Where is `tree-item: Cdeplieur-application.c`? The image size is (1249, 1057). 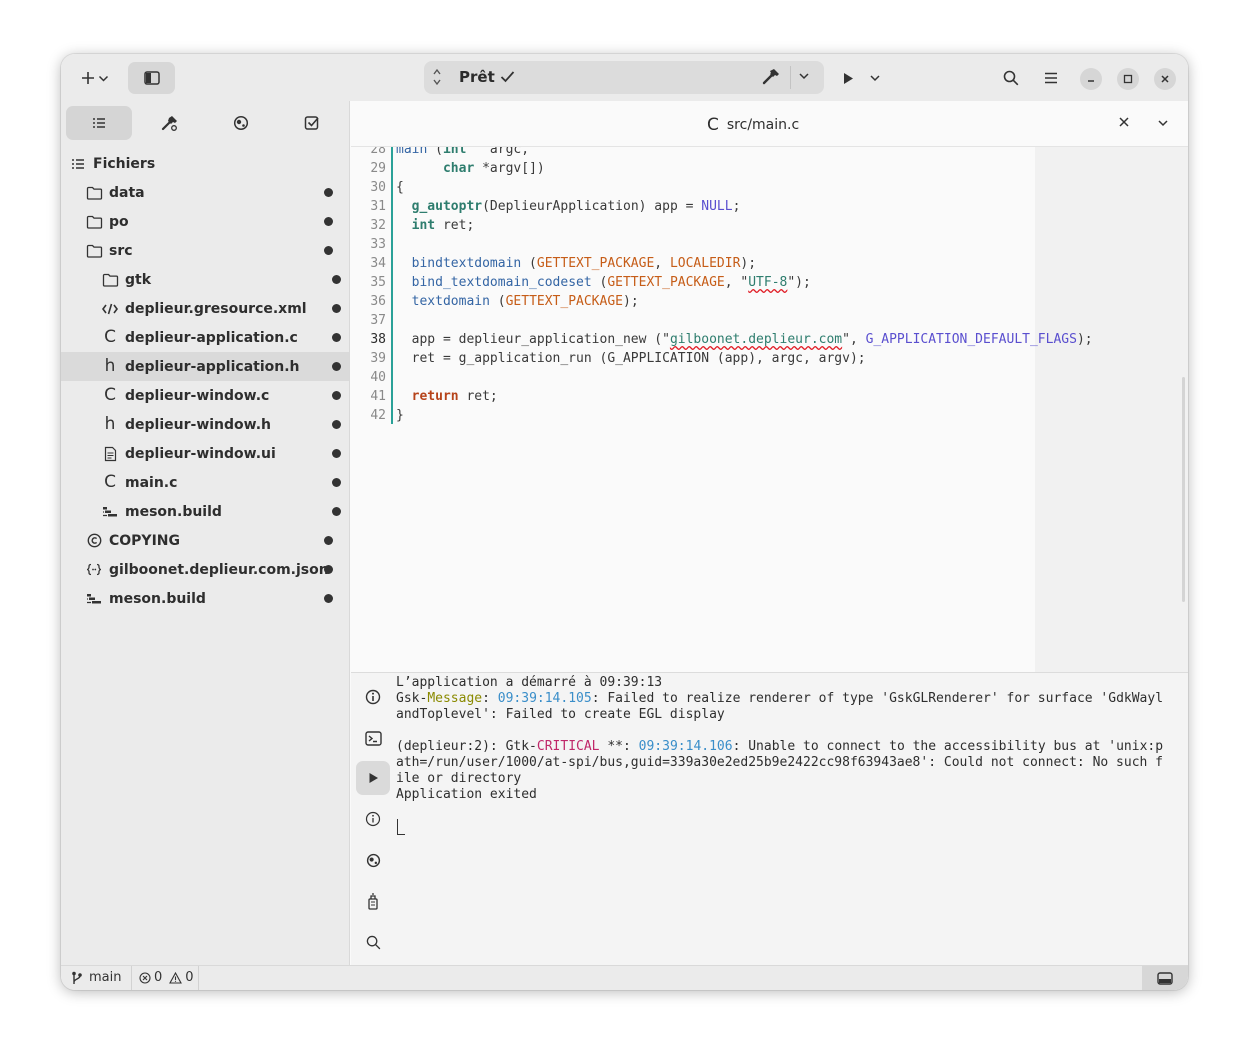 tree-item: Cdeplieur-application.c is located at coordinates (205, 337).